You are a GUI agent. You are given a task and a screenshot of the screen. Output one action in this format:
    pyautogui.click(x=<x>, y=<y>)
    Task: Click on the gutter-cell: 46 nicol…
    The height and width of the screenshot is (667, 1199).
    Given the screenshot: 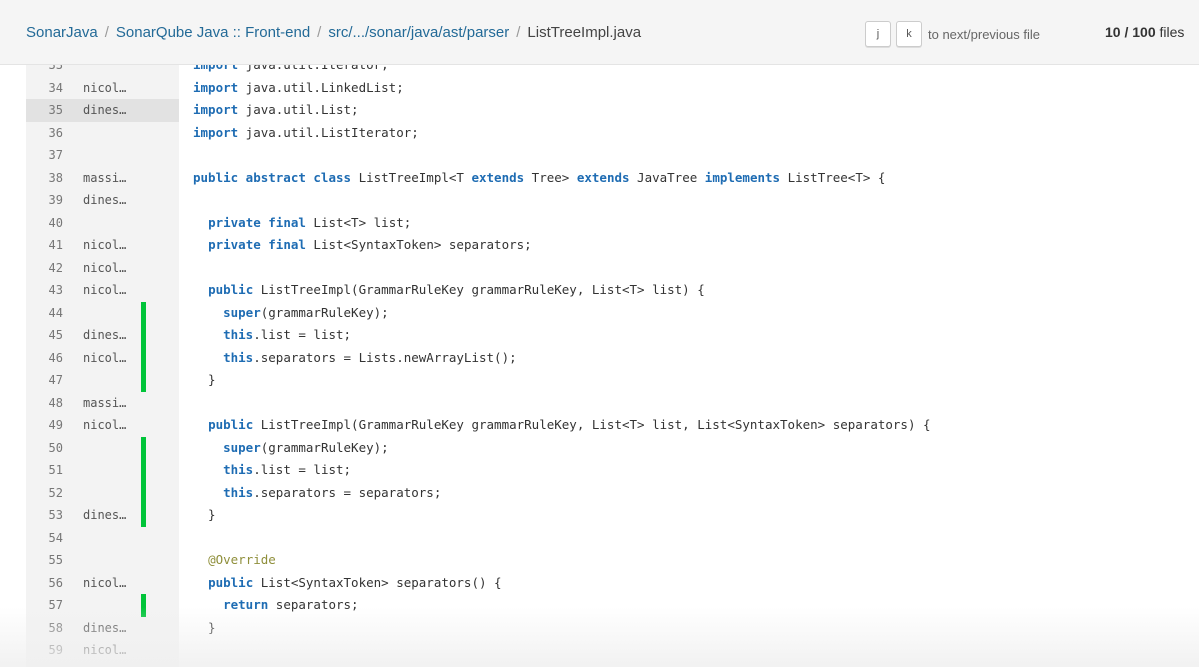 What is the action you would take?
    pyautogui.click(x=102, y=358)
    